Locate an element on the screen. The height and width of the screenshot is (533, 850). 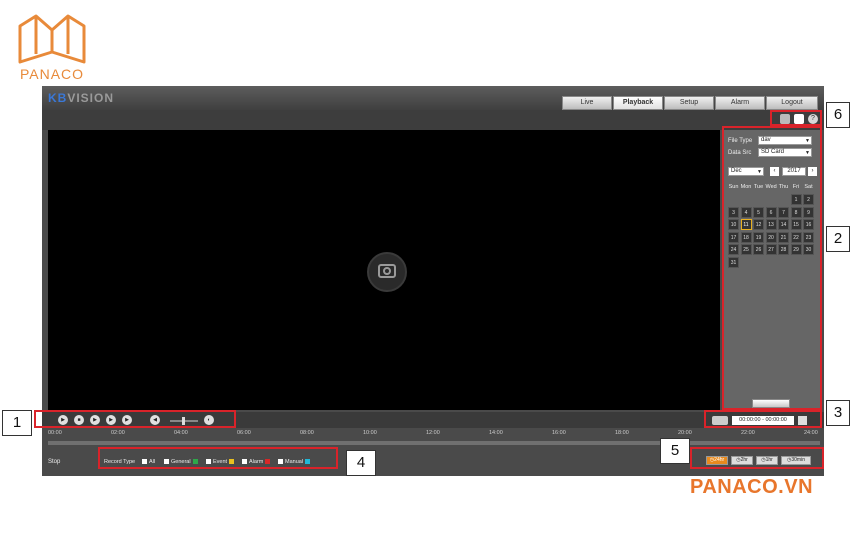
timeline-bar is located at coordinates (434, 443).